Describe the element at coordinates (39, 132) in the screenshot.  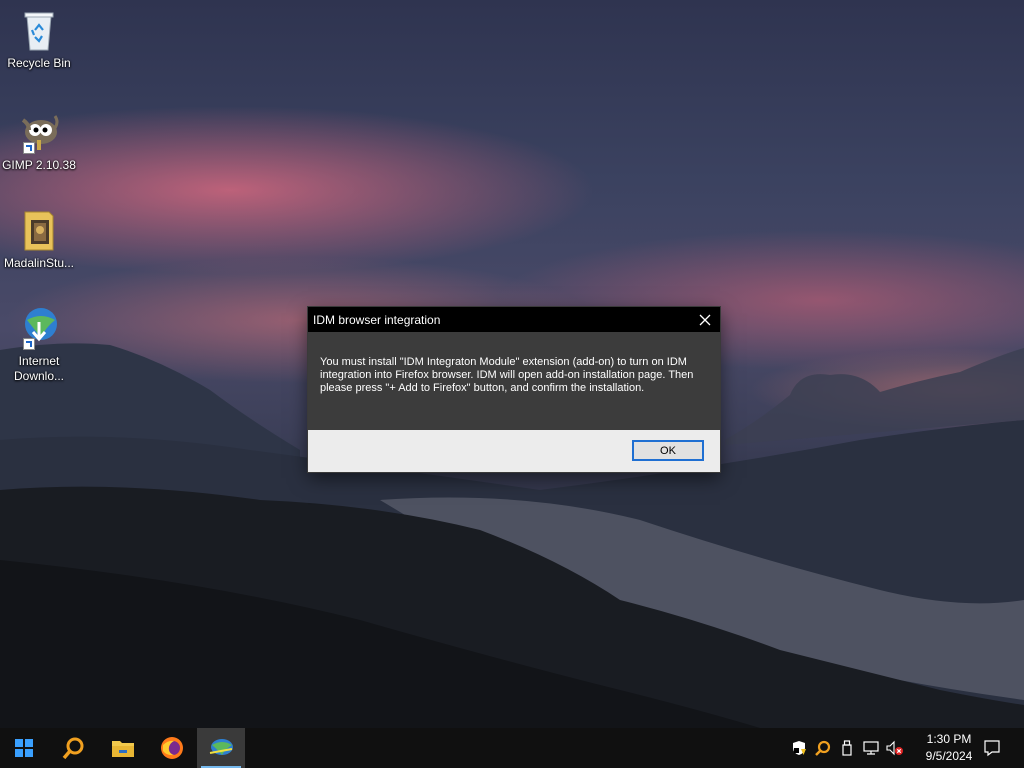
I see `gimp-icon` at that location.